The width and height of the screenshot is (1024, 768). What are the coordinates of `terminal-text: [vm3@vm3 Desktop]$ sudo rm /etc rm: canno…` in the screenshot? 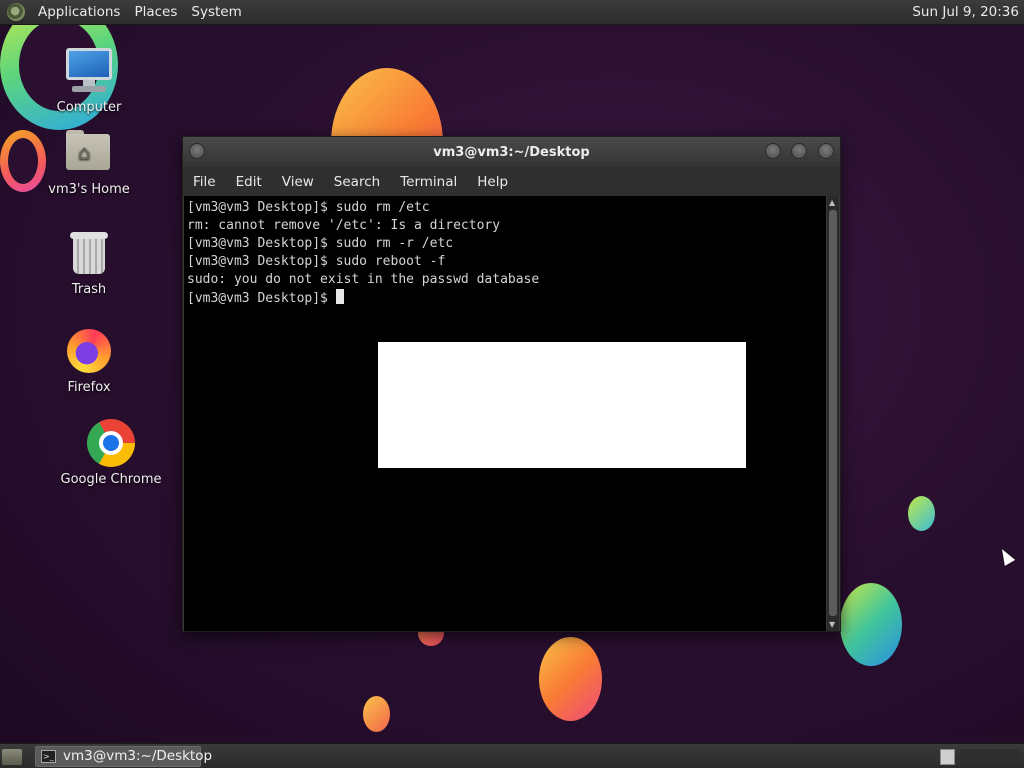 It's located at (363, 253).